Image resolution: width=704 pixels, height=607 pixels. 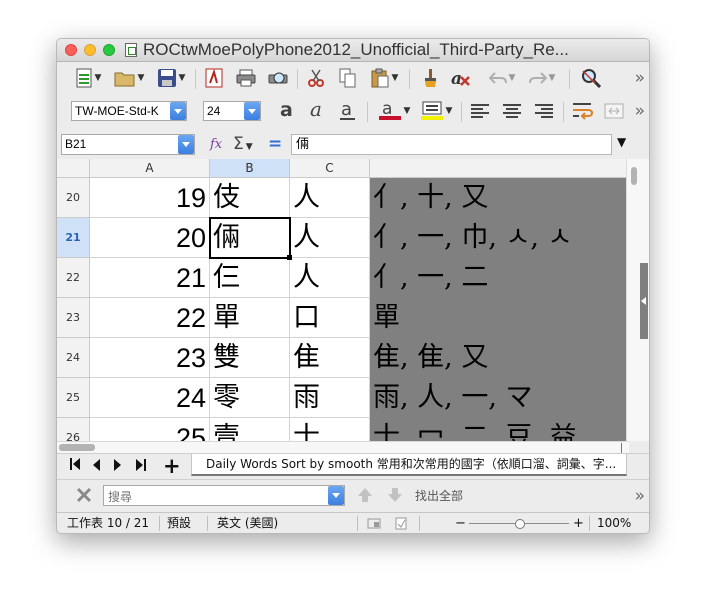 I want to click on minimize-window-button, so click(x=90, y=50).